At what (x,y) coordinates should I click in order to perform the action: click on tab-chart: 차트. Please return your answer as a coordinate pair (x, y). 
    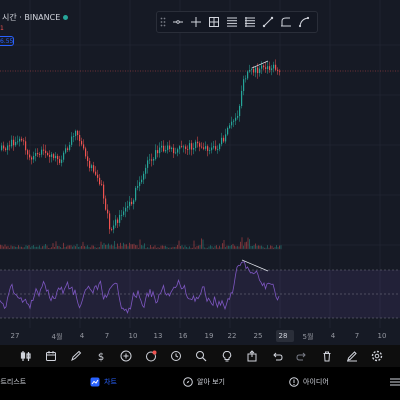
    Looking at the image, I should click on (103, 382).